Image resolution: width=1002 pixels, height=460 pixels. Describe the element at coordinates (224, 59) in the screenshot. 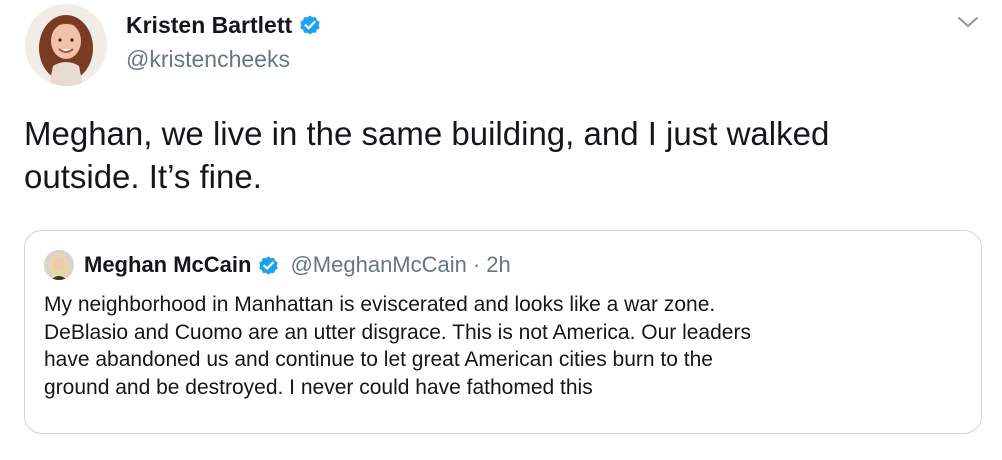

I see `author-handle: @kristencheeks` at that location.